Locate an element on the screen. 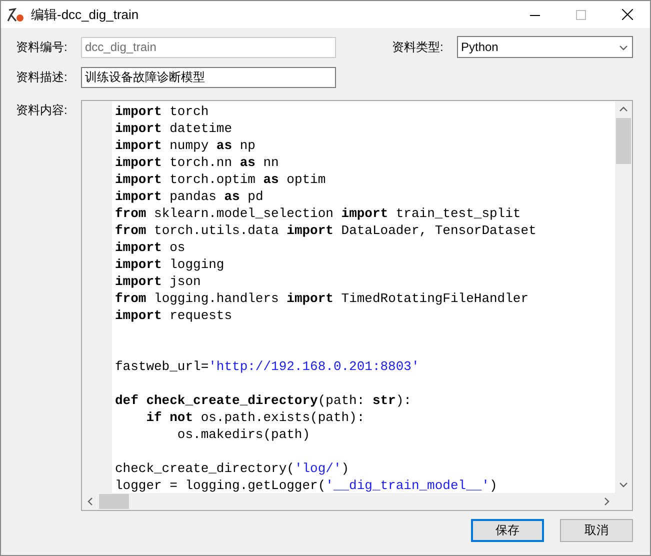 The height and width of the screenshot is (556, 651). code-line: import torch is located at coordinates (162, 111).